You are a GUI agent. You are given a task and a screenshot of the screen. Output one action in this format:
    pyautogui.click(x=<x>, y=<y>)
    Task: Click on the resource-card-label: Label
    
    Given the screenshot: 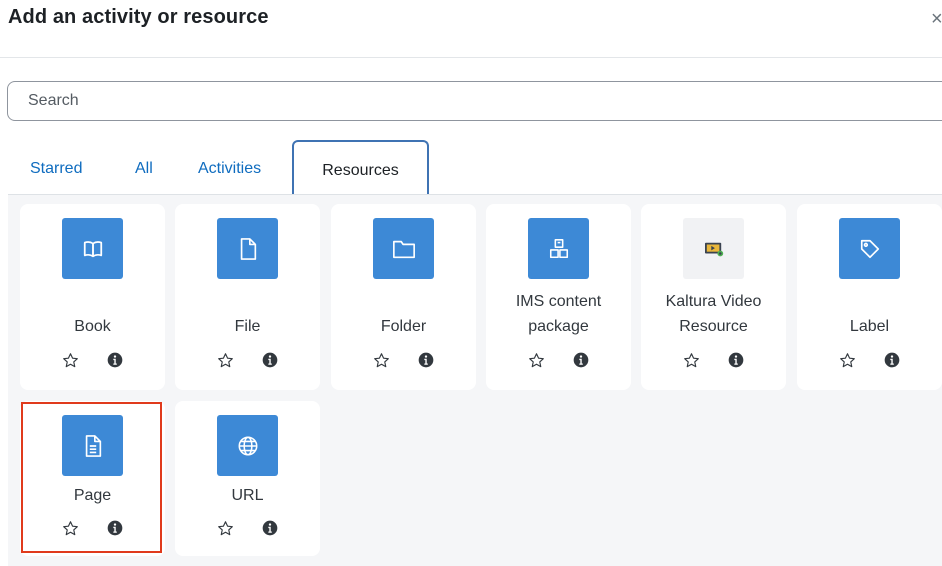 What is the action you would take?
    pyautogui.click(x=869, y=297)
    